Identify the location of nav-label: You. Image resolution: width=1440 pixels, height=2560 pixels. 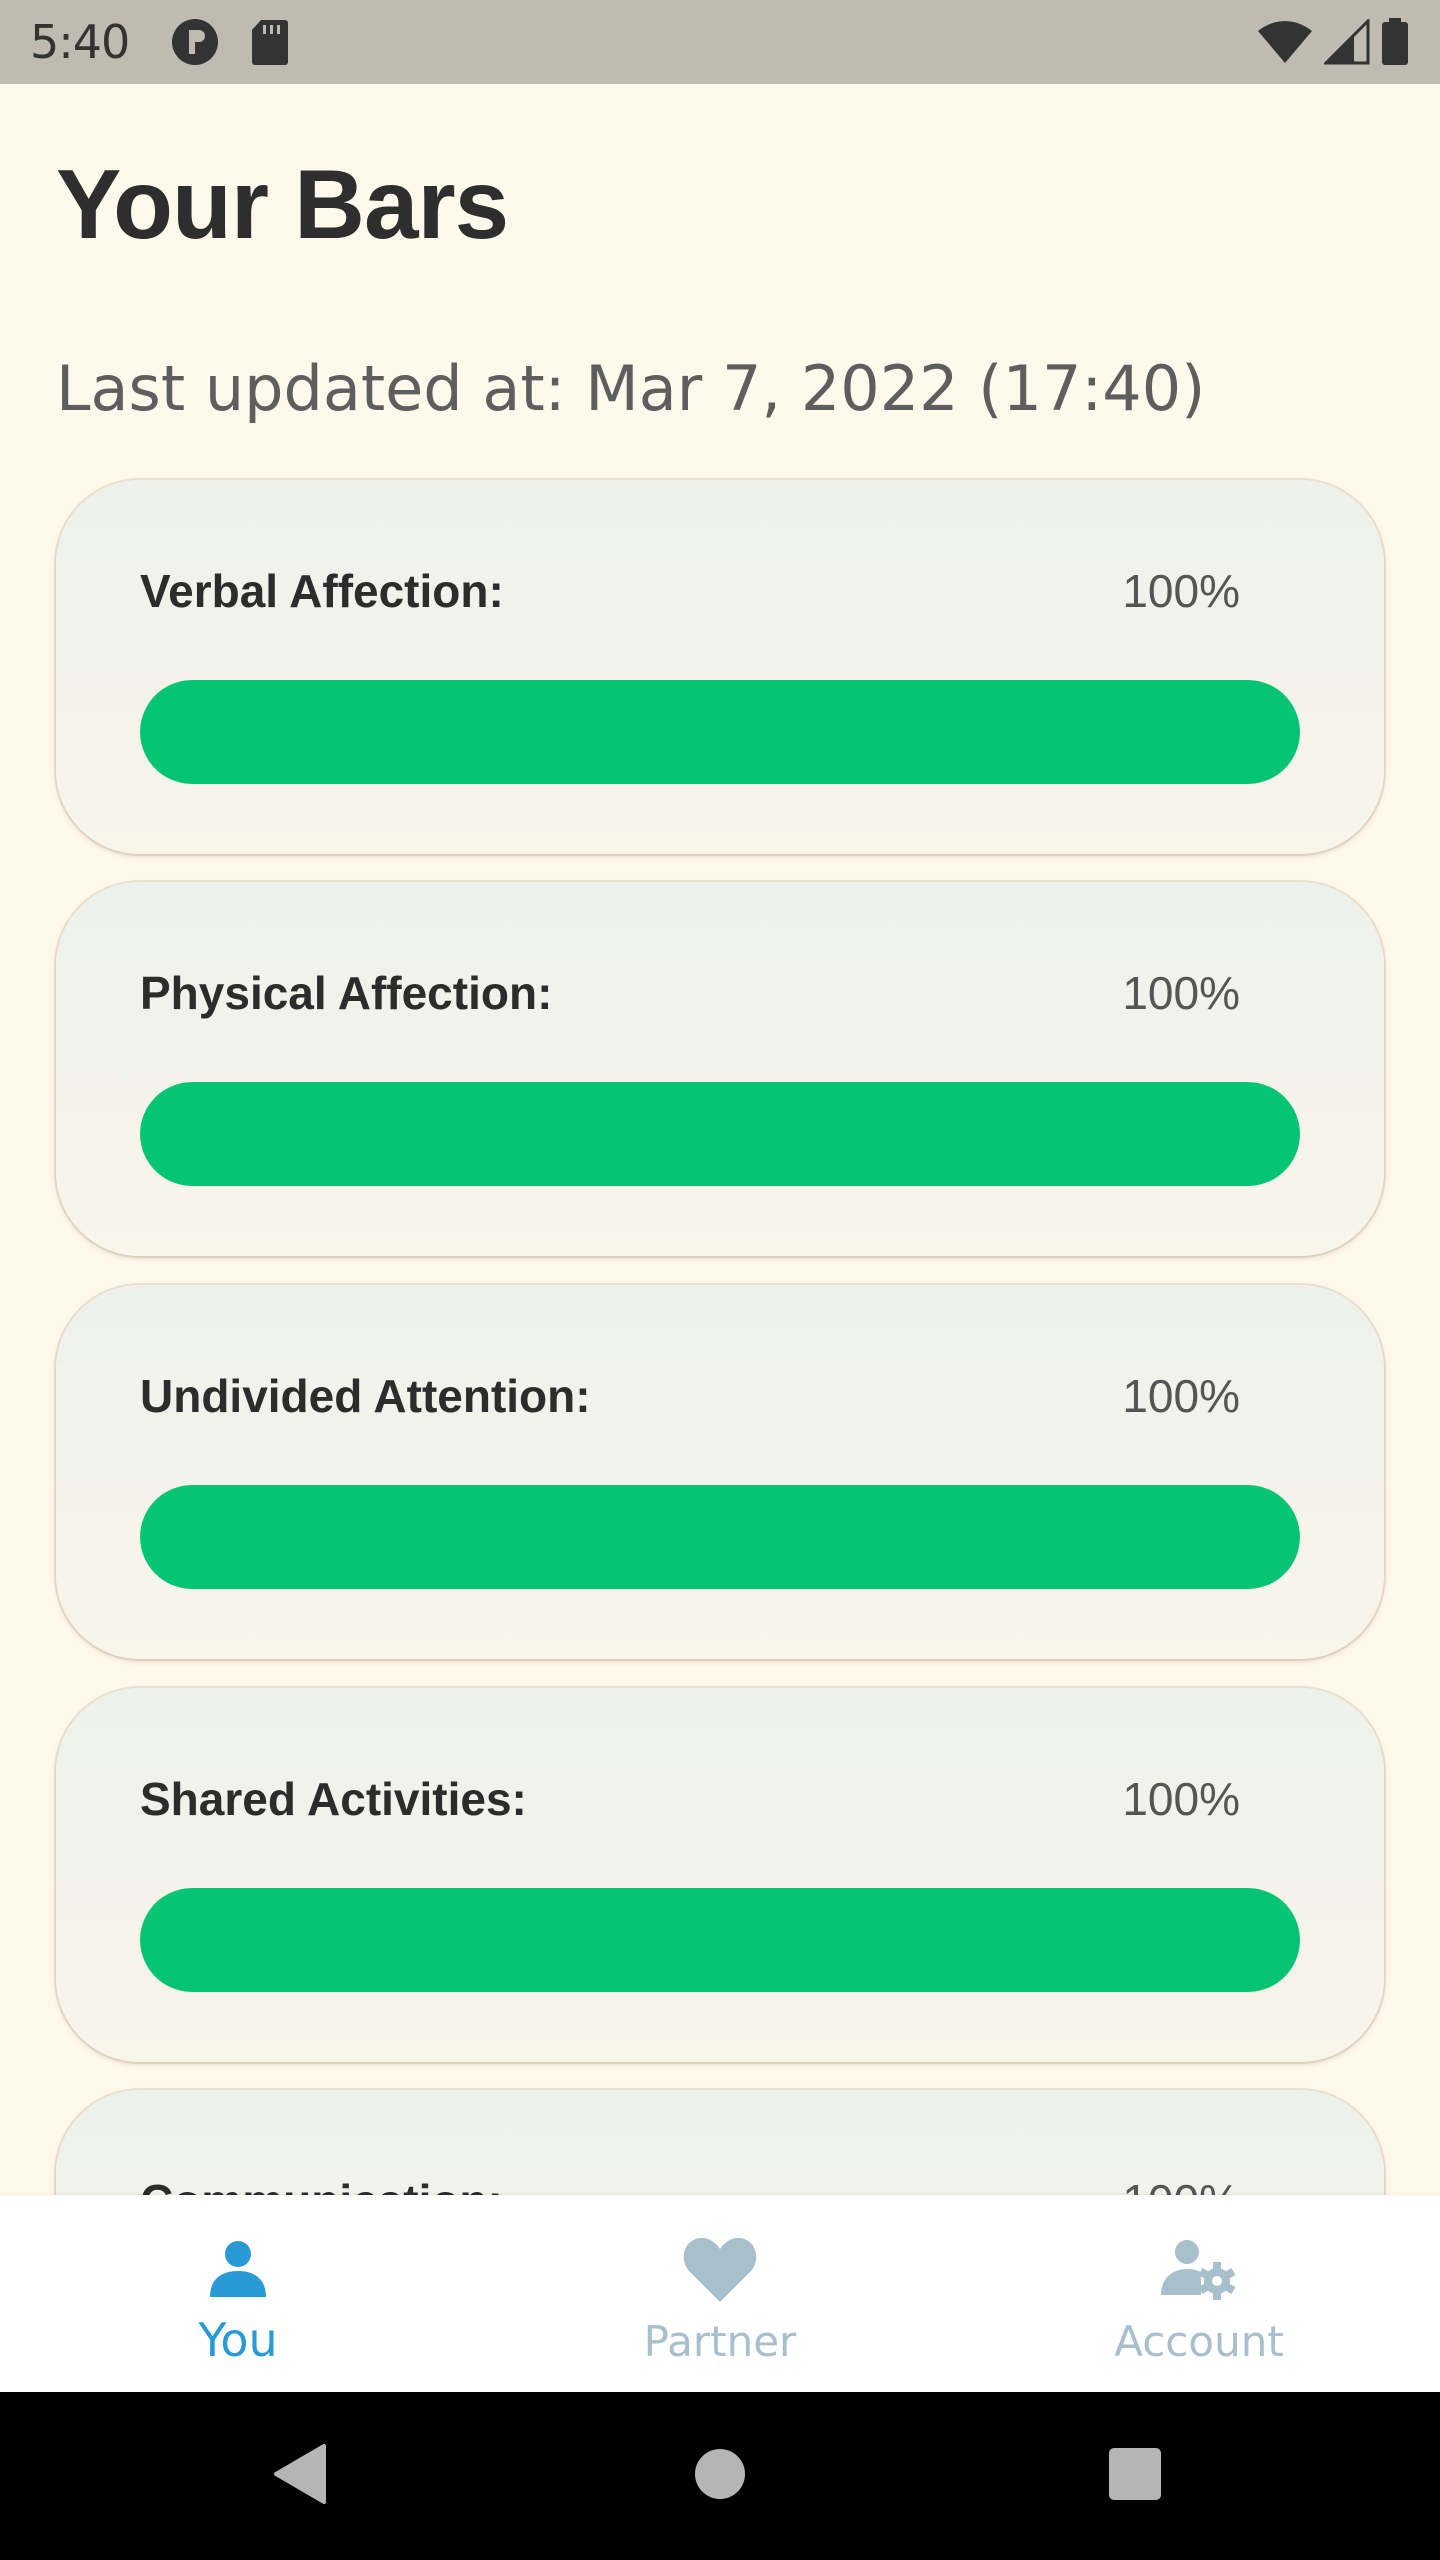
(238, 2340).